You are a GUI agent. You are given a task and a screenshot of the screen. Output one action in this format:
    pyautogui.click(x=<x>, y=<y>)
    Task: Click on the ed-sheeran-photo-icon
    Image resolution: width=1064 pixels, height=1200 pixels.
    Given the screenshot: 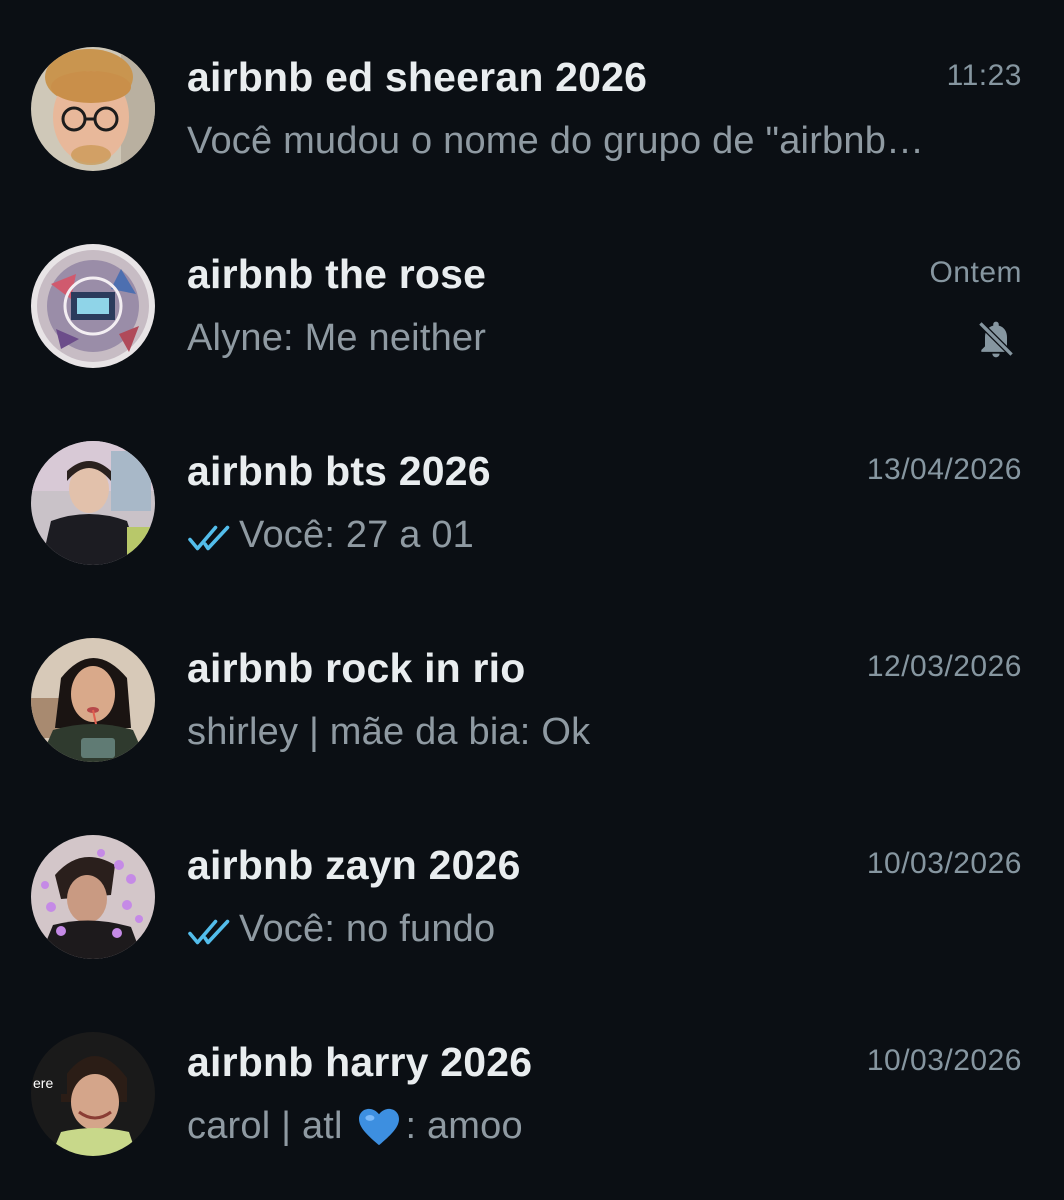 What is the action you would take?
    pyautogui.click(x=93, y=109)
    